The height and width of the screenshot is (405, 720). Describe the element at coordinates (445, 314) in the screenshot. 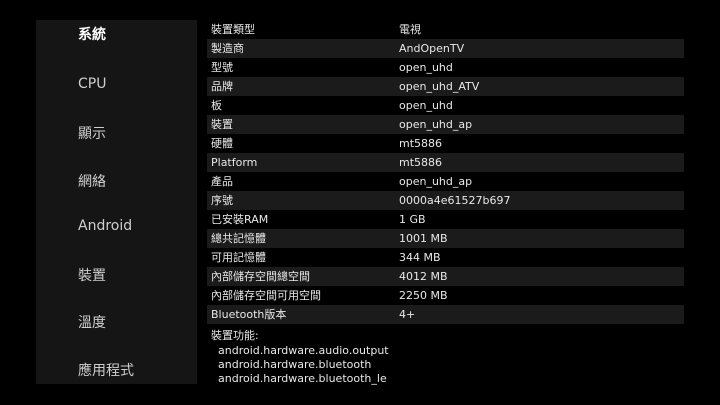

I see `info-row: Bluetooth版本 4+` at that location.